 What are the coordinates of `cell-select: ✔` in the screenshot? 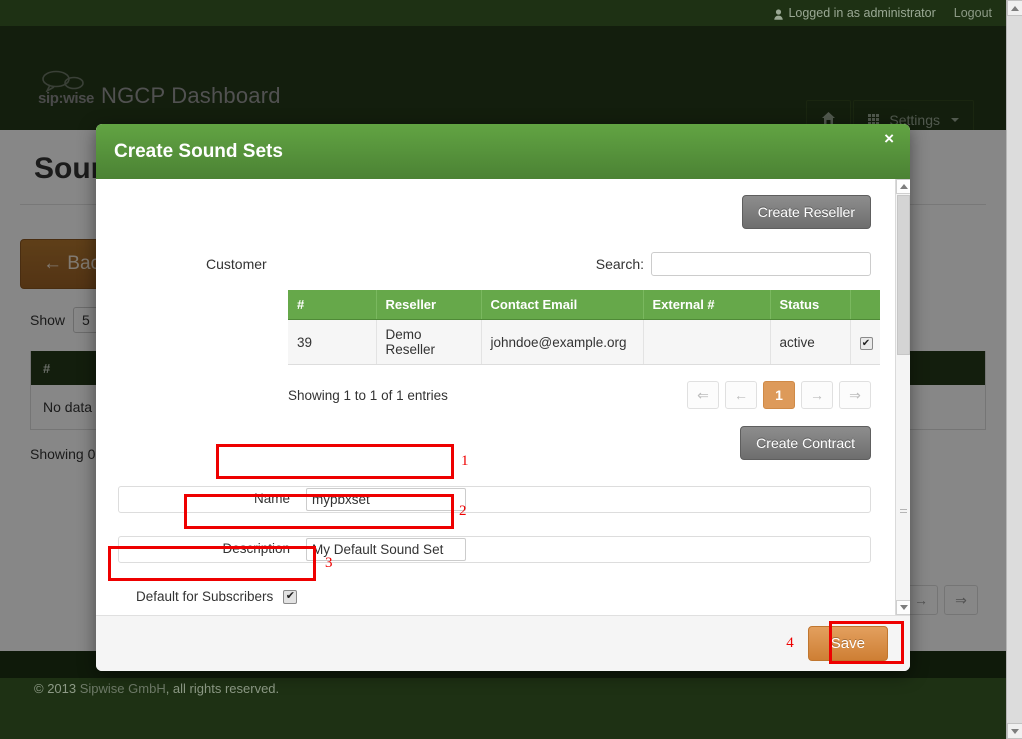 It's located at (865, 342).